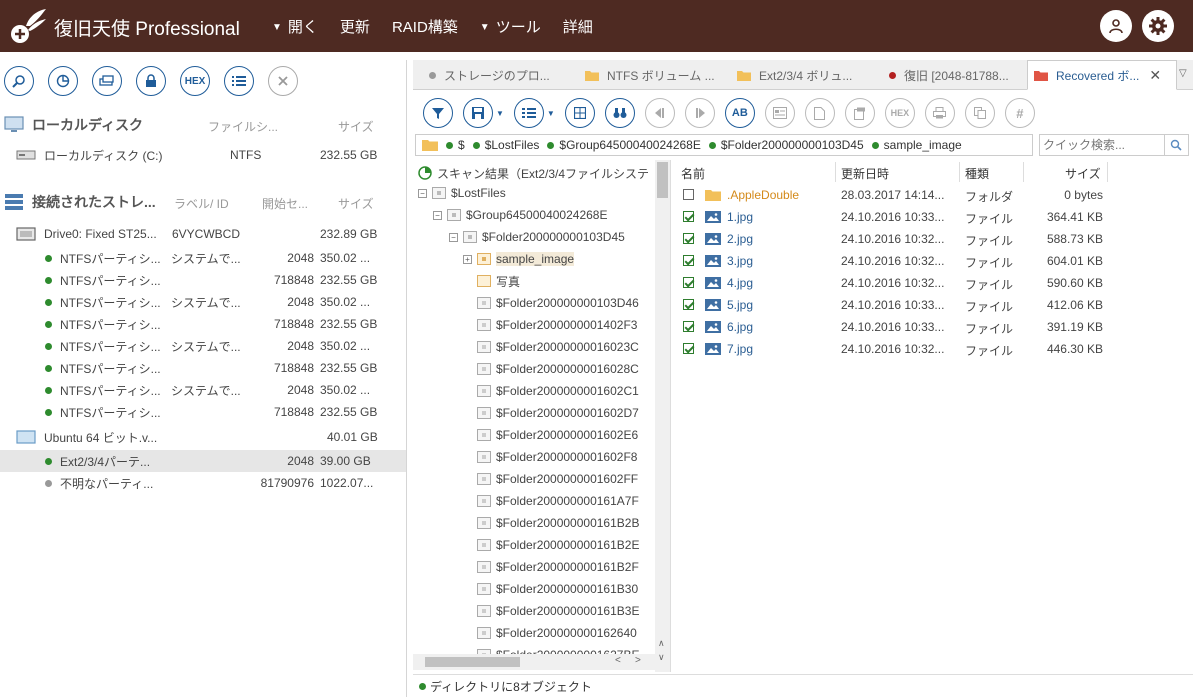 This screenshot has width=1193, height=697. What do you see at coordinates (1019, 113) in the screenshot?
I see `hash-button: #` at bounding box center [1019, 113].